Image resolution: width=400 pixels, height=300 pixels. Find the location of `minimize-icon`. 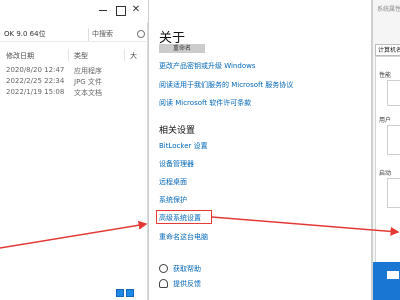

minimize-icon is located at coordinates (103, 10).